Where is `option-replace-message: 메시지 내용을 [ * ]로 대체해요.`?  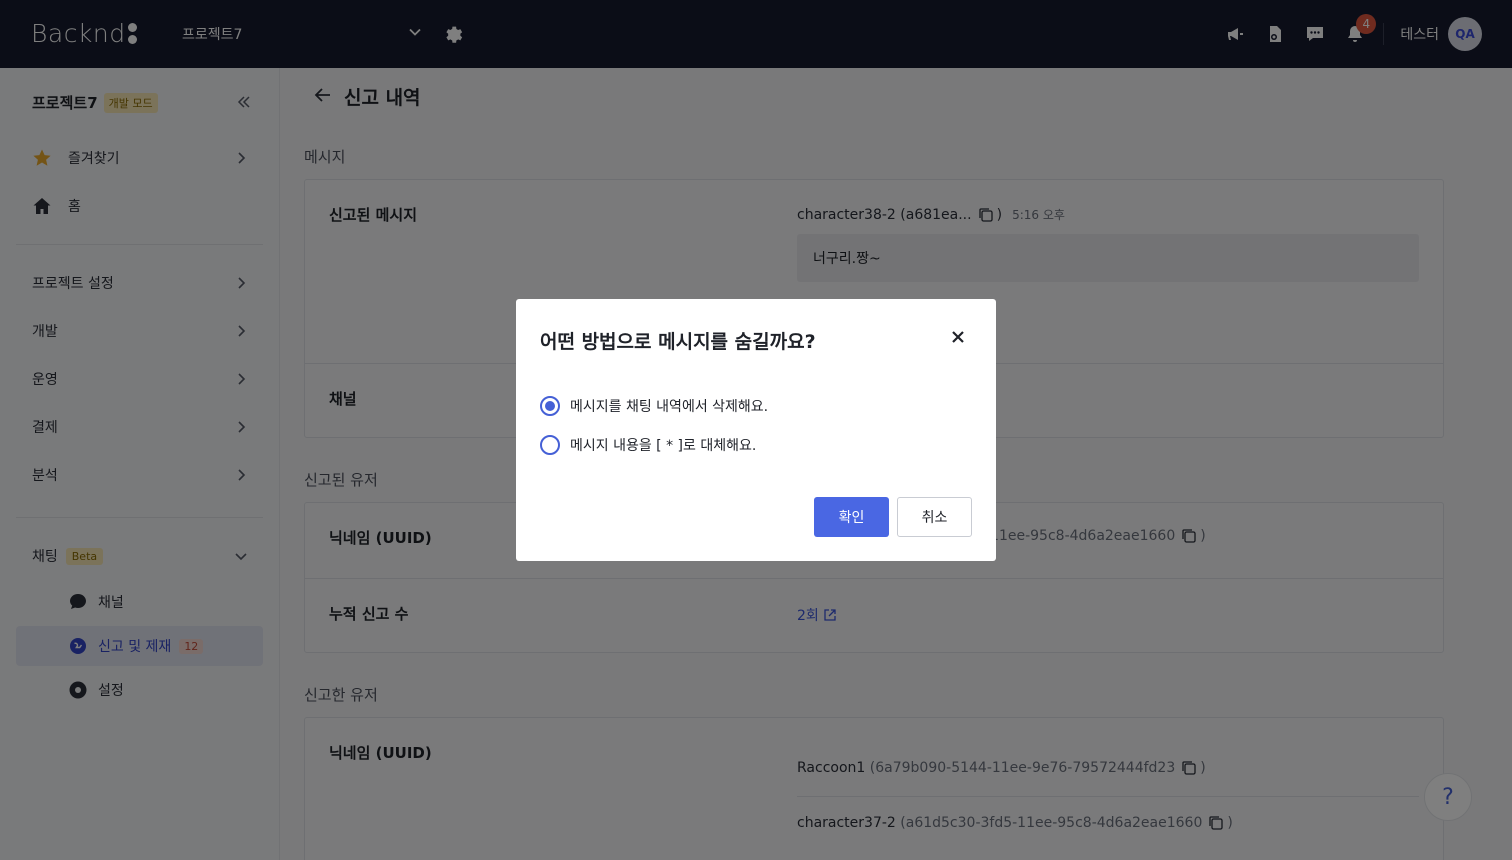 option-replace-message: 메시지 내용을 [ * ]로 대체해요. is located at coordinates (648, 445).